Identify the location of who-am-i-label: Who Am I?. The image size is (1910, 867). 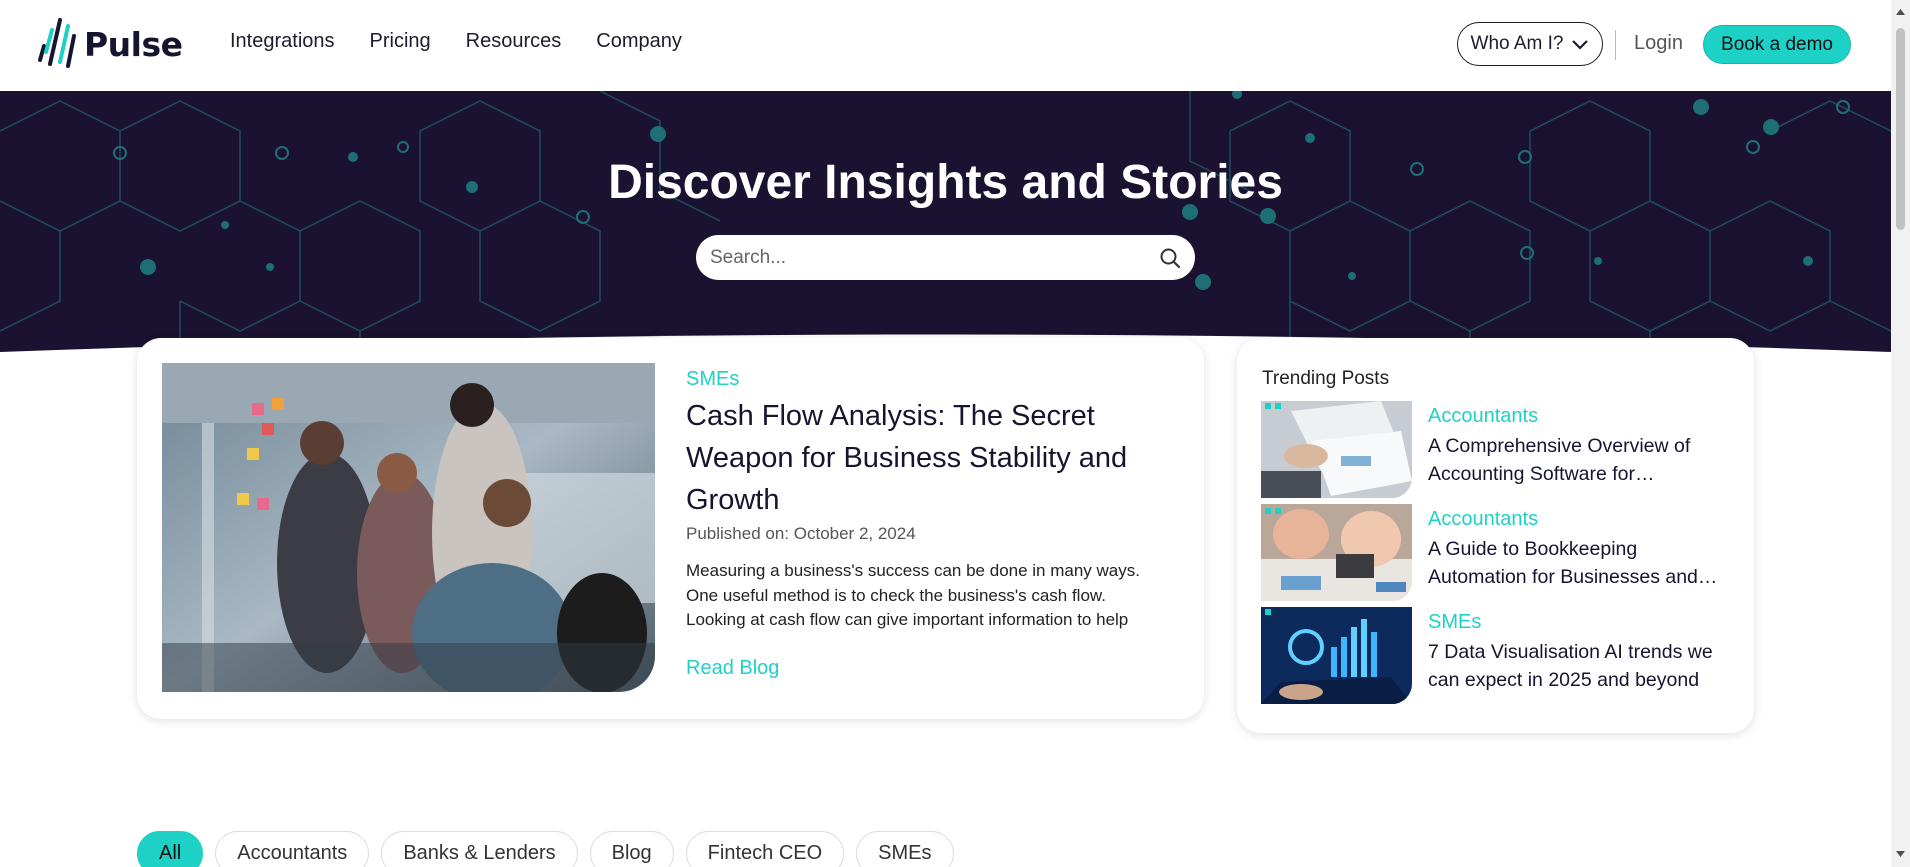
(1517, 43).